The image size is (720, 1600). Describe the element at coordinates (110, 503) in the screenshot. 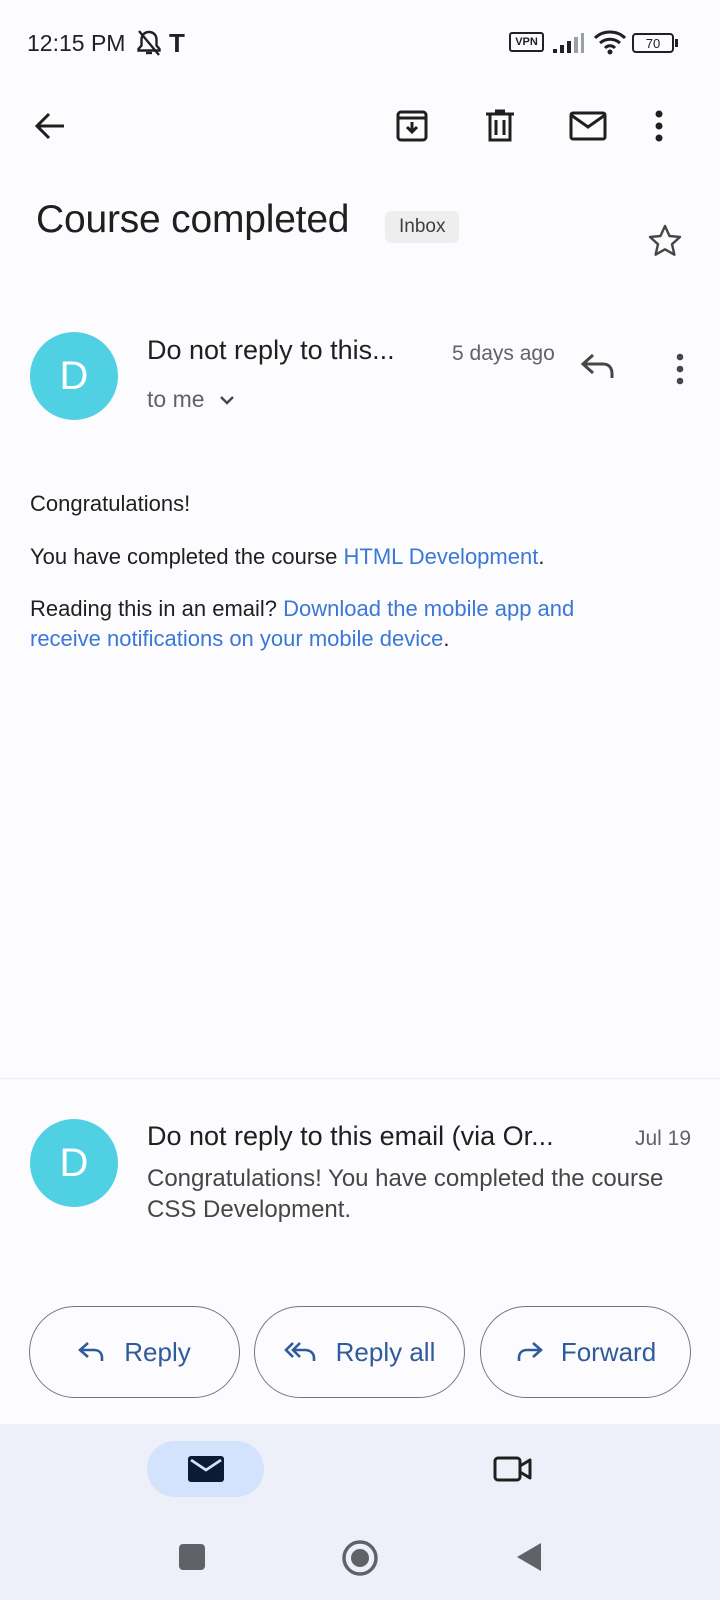

I see `body-line-1: Congratulations!` at that location.